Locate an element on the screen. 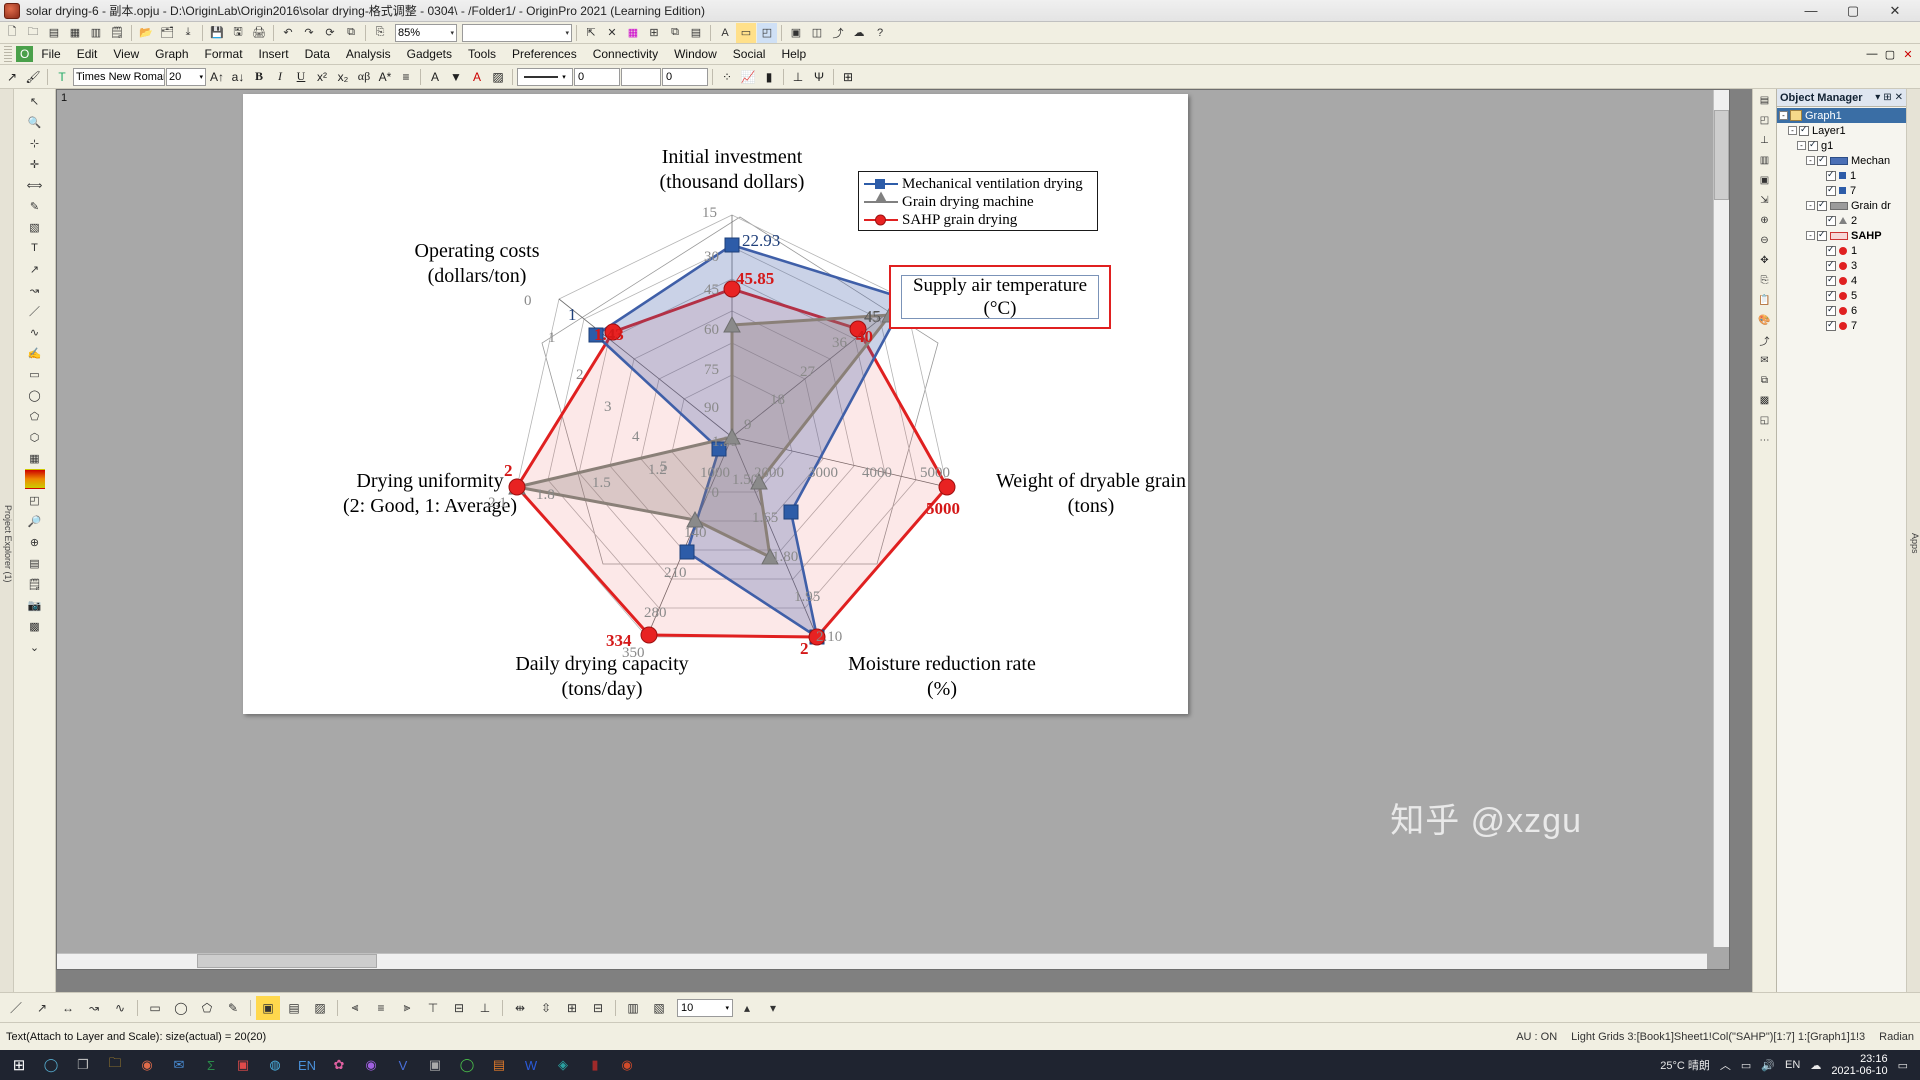 The image size is (1920, 1080). send-back-icon: ▧ is located at coordinates (659, 1008).